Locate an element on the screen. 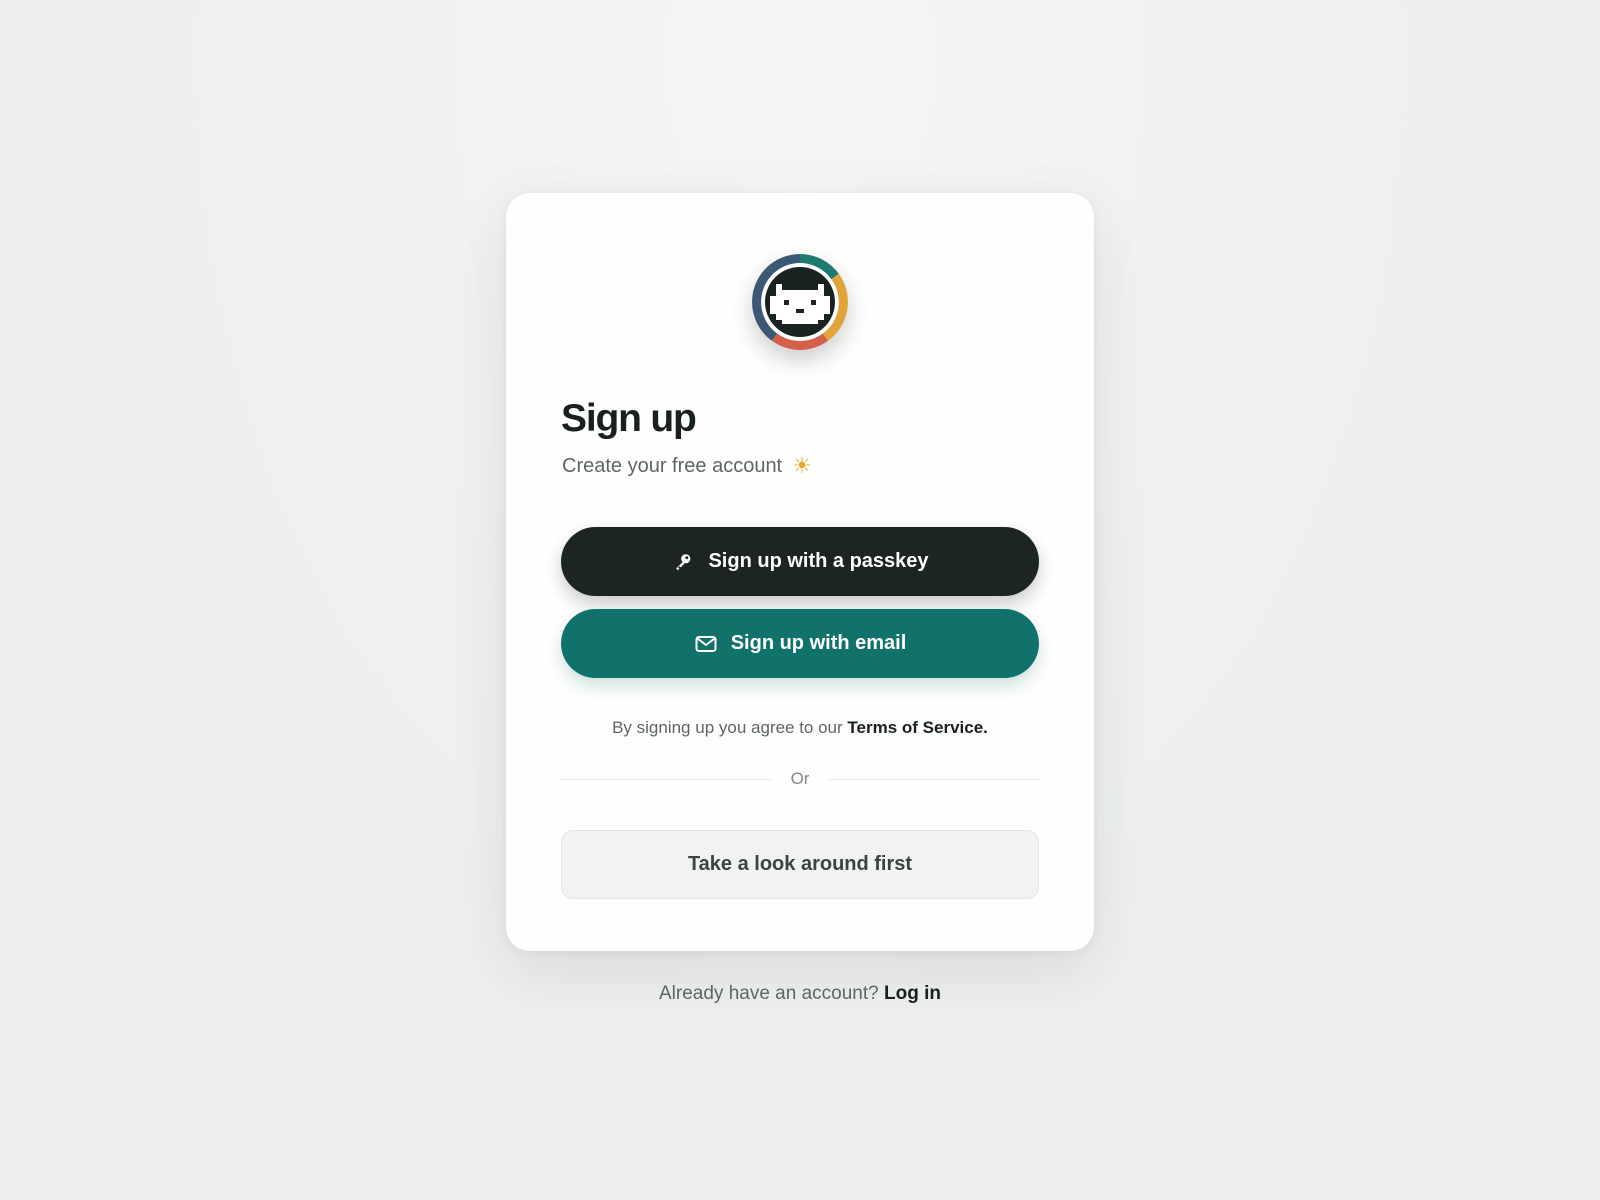 The width and height of the screenshot is (1600, 1200). divider-label: Or is located at coordinates (800, 778).